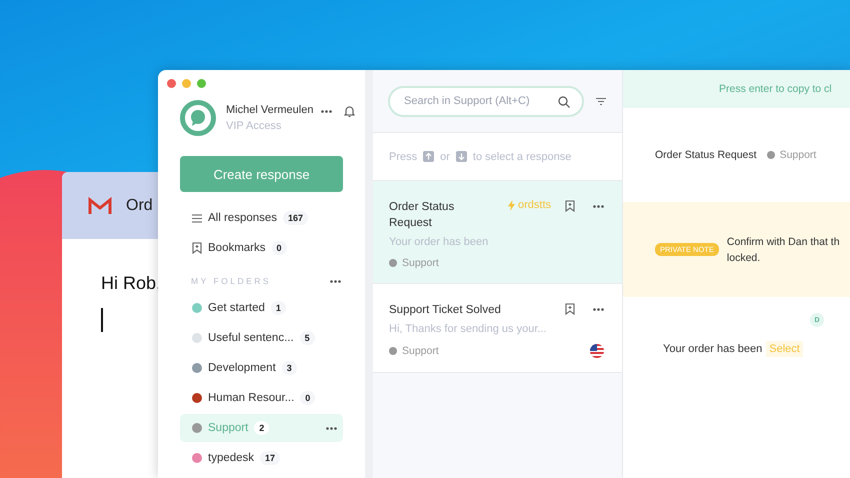 The image size is (850, 478). What do you see at coordinates (307, 338) in the screenshot?
I see `count-badge: 5` at bounding box center [307, 338].